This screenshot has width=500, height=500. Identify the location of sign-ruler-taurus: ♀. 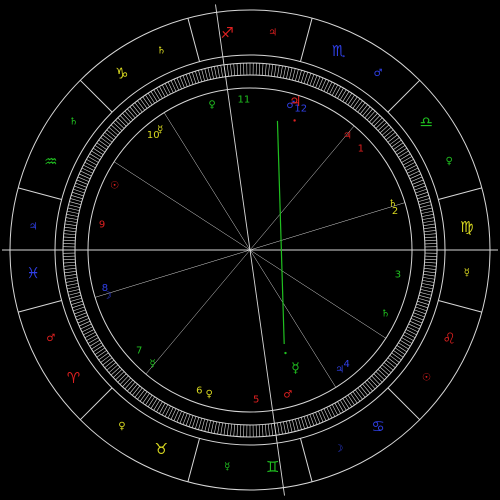
(121, 426).